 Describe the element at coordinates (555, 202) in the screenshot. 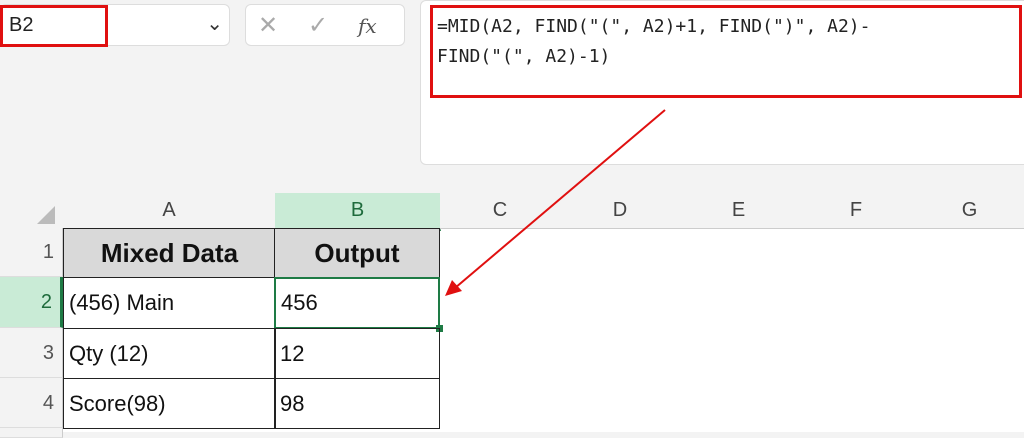

I see `annotation-arrow` at that location.